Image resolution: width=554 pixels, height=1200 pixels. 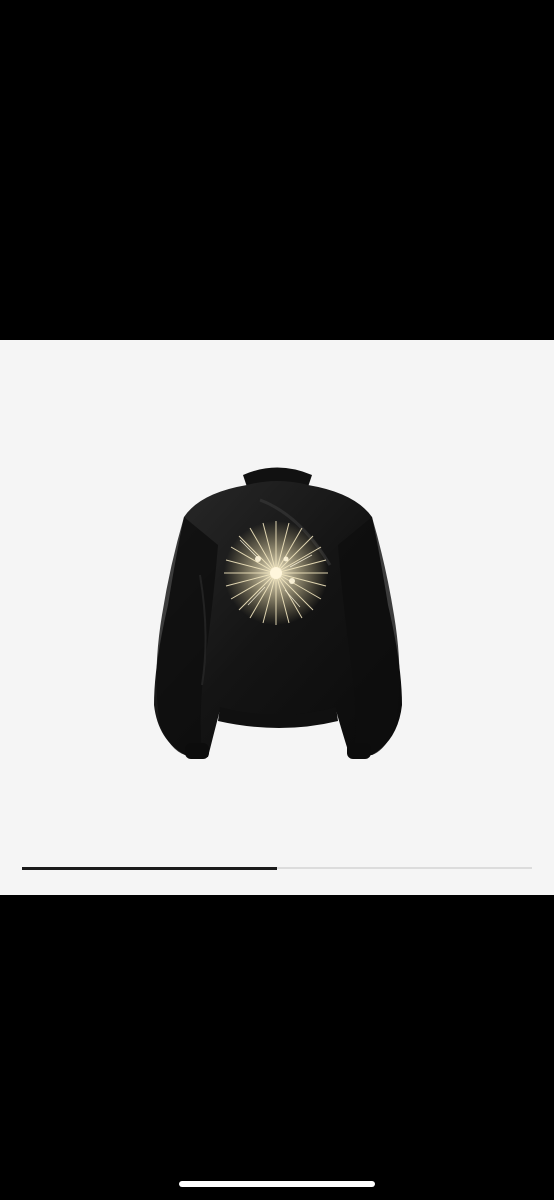 I want to click on jacket-icon, so click(x=278, y=613).